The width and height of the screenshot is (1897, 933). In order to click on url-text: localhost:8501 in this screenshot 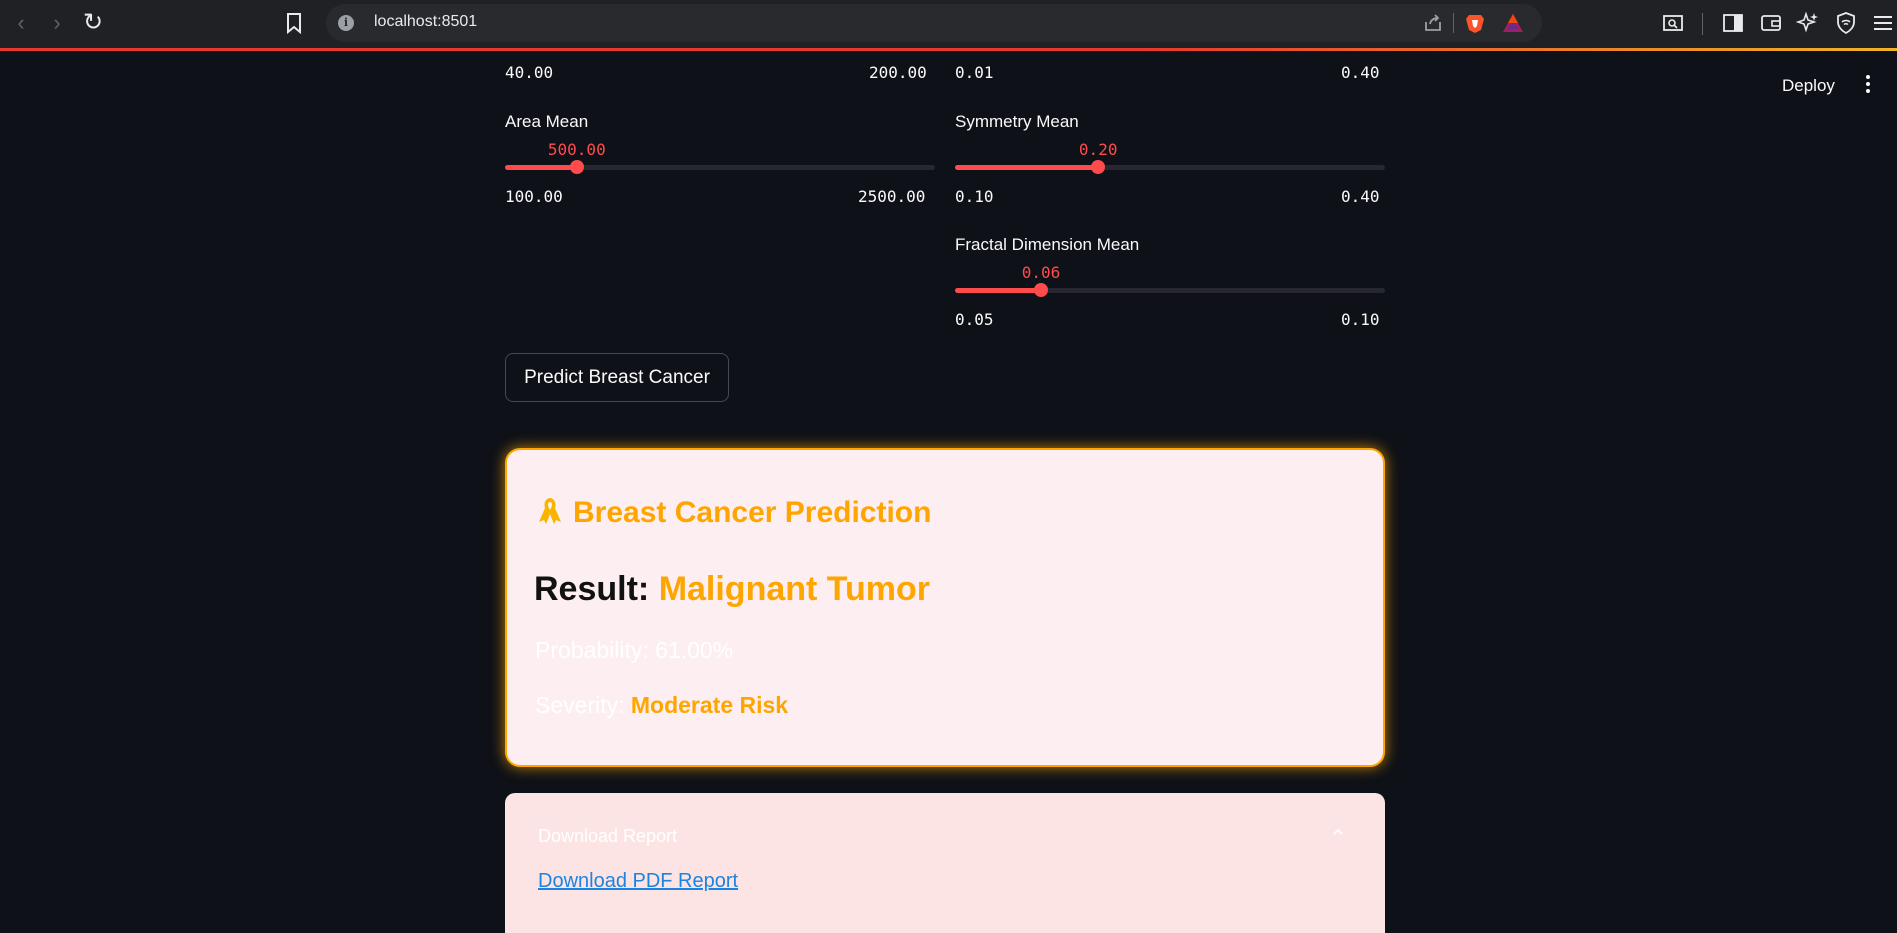, I will do `click(425, 22)`.